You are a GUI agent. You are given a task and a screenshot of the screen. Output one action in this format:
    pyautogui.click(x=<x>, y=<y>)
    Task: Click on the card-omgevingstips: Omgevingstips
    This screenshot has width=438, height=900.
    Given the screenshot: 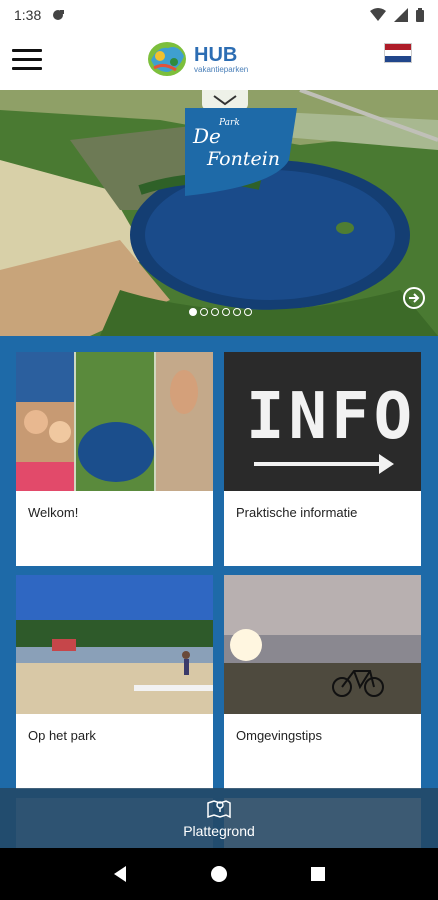 What is the action you would take?
    pyautogui.click(x=322, y=682)
    